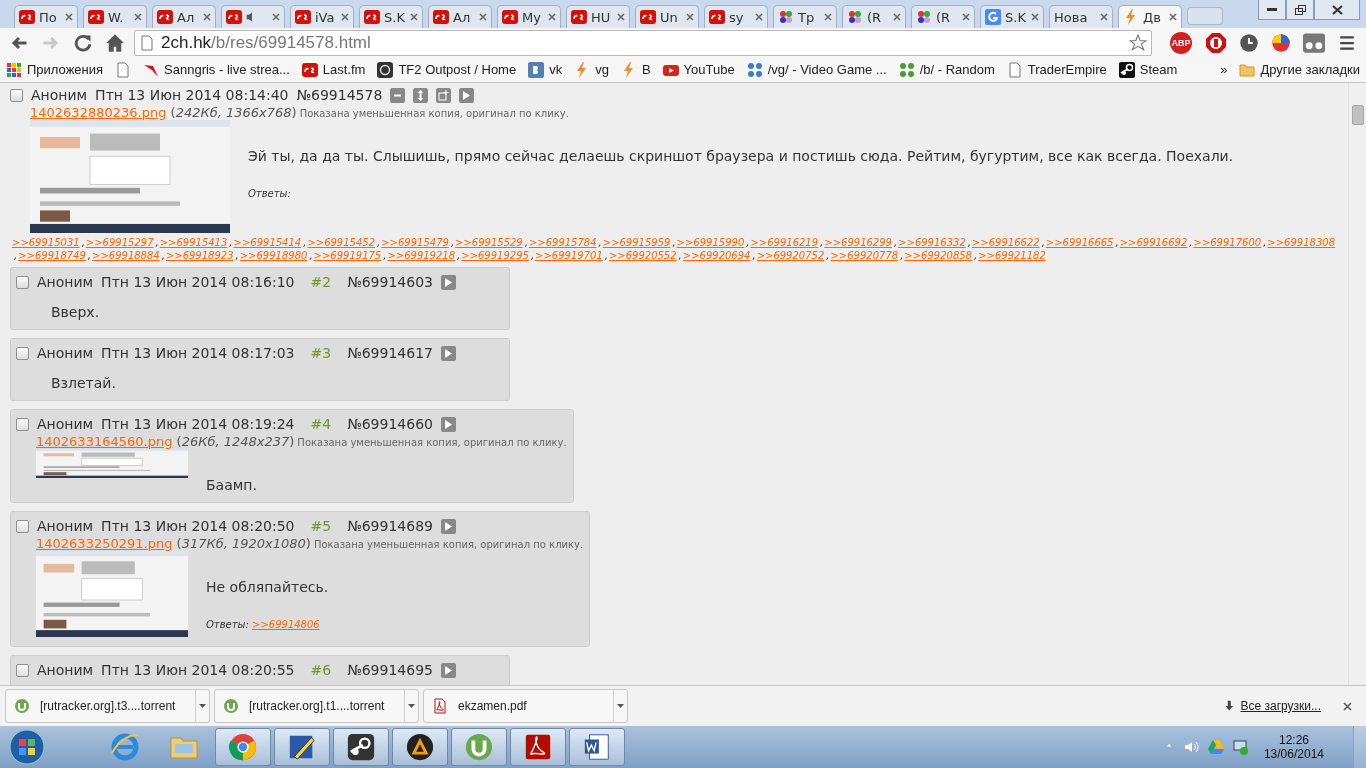 This screenshot has width=1366, height=768. Describe the element at coordinates (1181, 42) in the screenshot. I see `adblock-button: ABP` at that location.